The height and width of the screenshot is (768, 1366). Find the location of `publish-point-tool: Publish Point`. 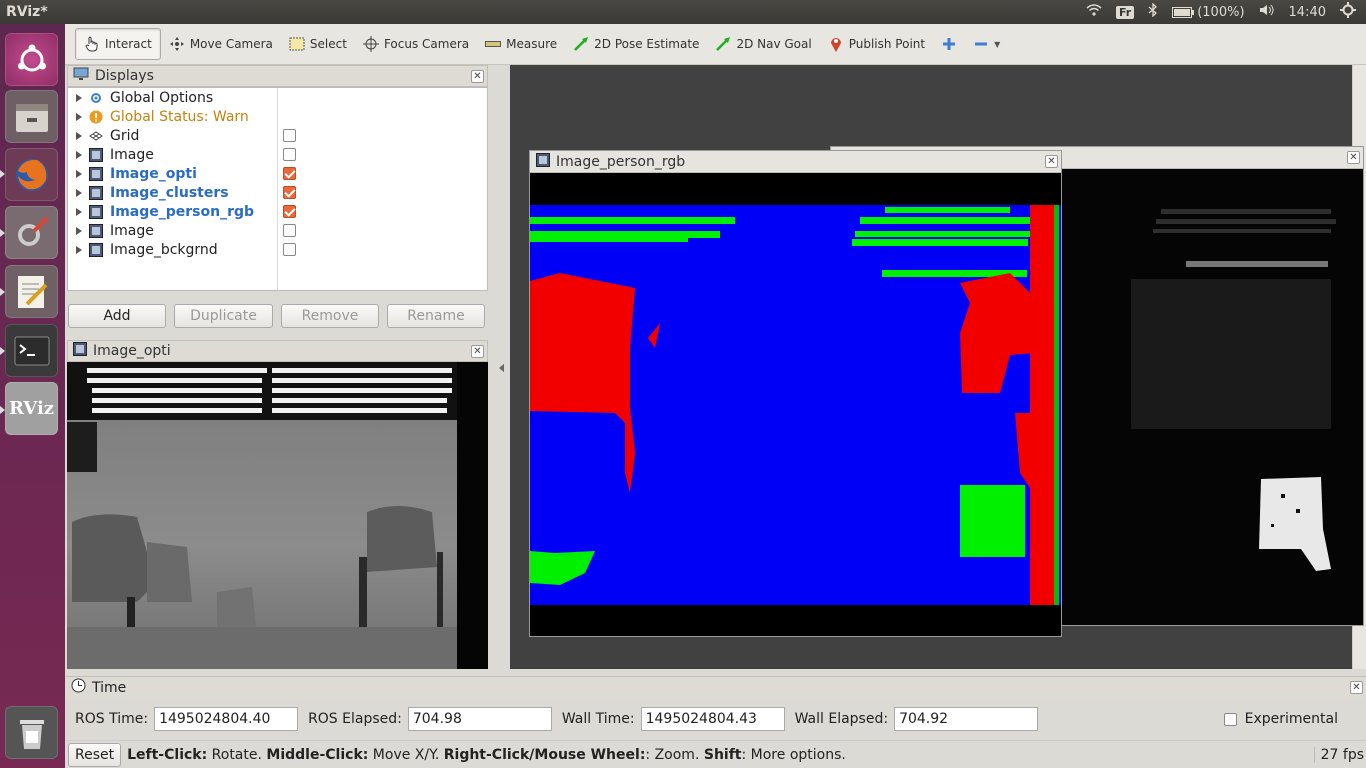

publish-point-tool: Publish Point is located at coordinates (876, 44).